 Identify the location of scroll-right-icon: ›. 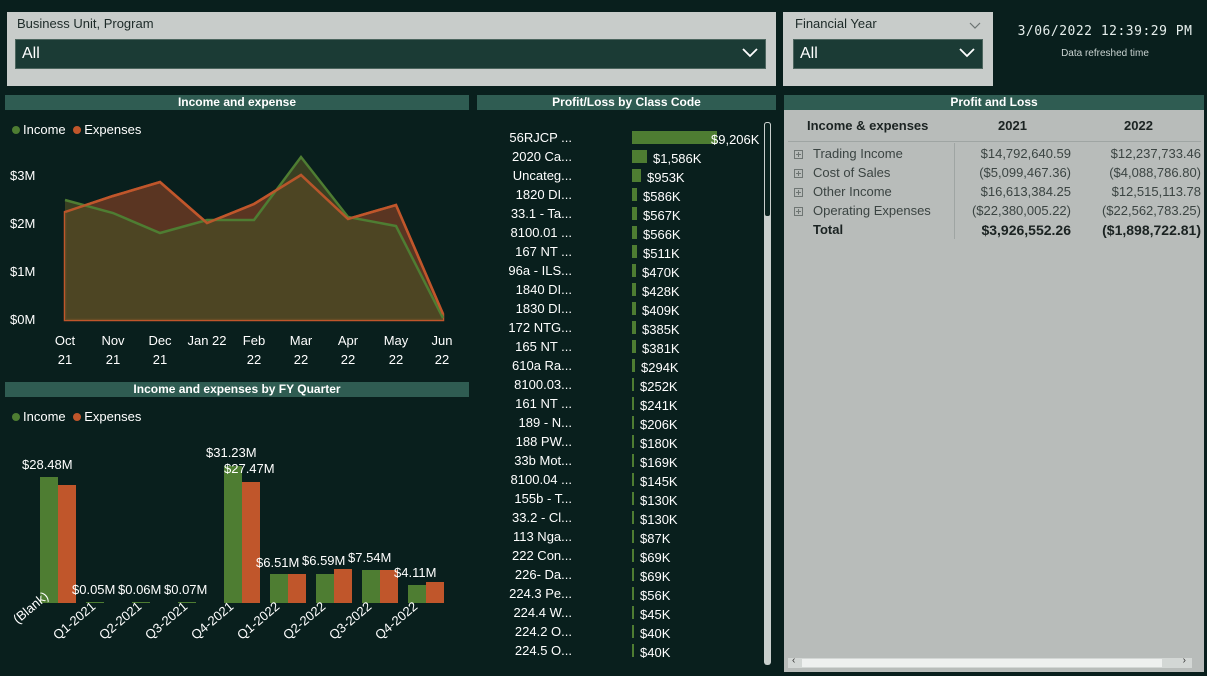
(1184, 660).